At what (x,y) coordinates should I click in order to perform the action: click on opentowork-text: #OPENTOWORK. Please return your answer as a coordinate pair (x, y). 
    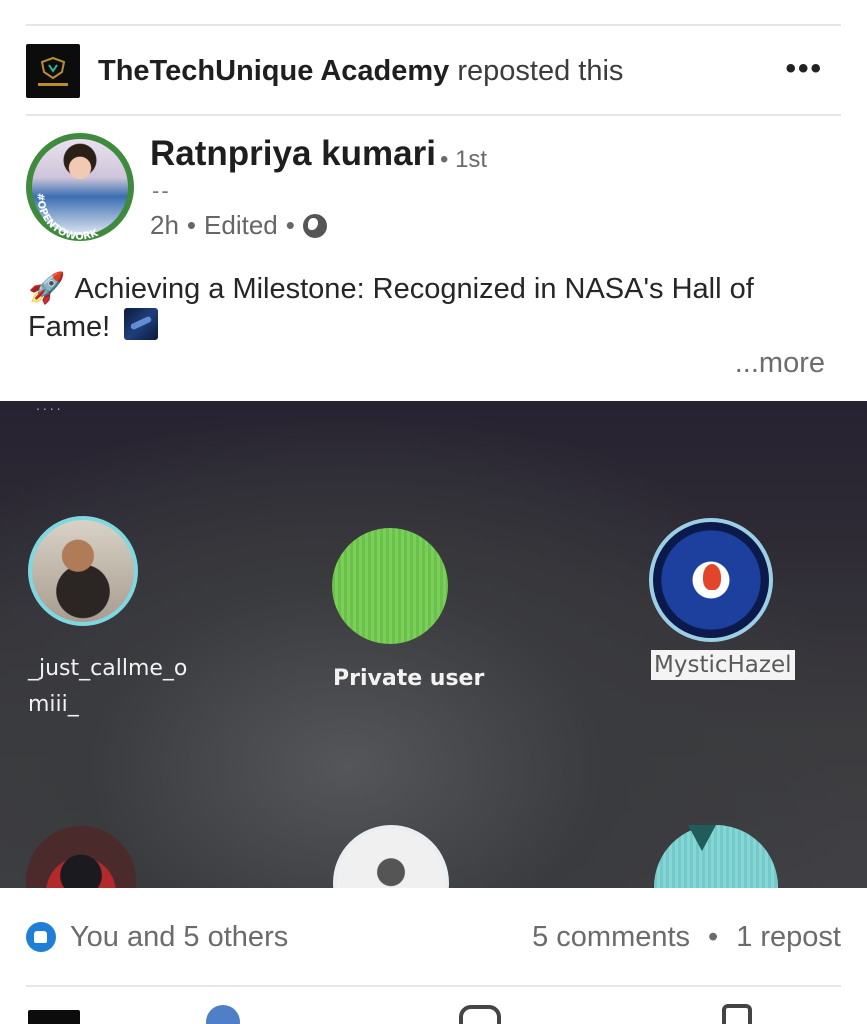
    Looking at the image, I should click on (68, 217).